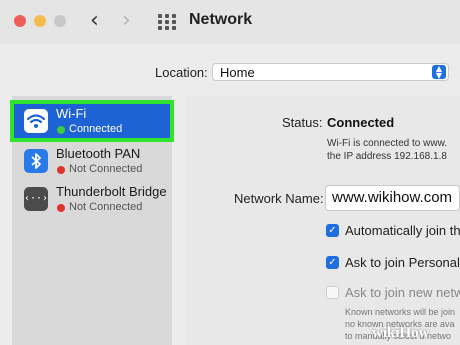  Describe the element at coordinates (221, 19) in the screenshot. I see `window-title: Network` at that location.